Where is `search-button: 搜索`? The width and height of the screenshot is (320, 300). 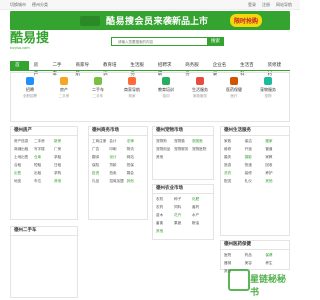 search-button: 搜索 is located at coordinates (215, 41).